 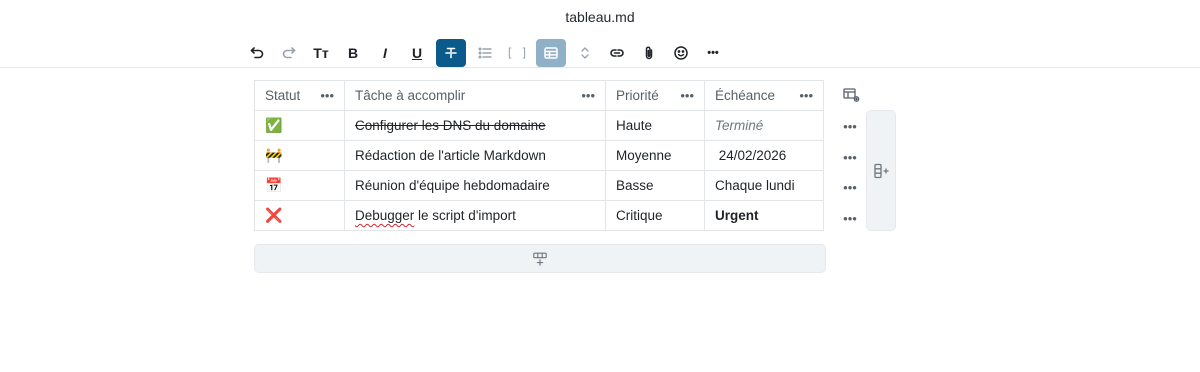 What do you see at coordinates (299, 215) in the screenshot?
I see `status-cell: ❌` at bounding box center [299, 215].